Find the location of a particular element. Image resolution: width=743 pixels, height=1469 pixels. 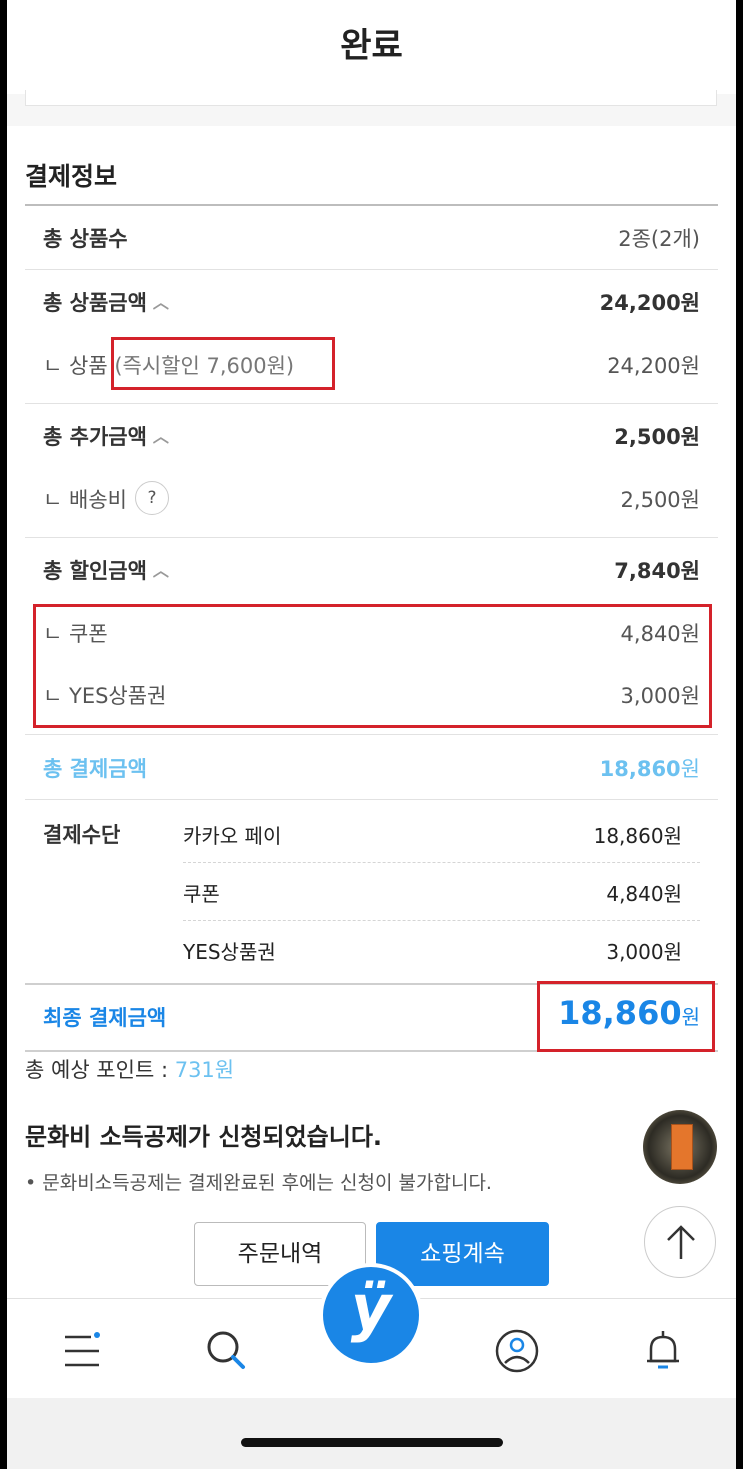

book-cover-image is located at coordinates (682, 1147).